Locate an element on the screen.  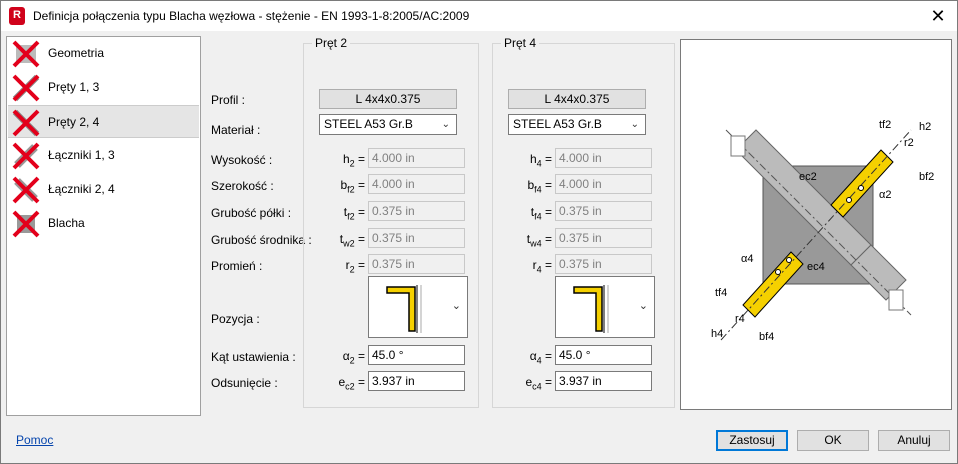
dim-label: tf4 is located at coordinates (721, 293).